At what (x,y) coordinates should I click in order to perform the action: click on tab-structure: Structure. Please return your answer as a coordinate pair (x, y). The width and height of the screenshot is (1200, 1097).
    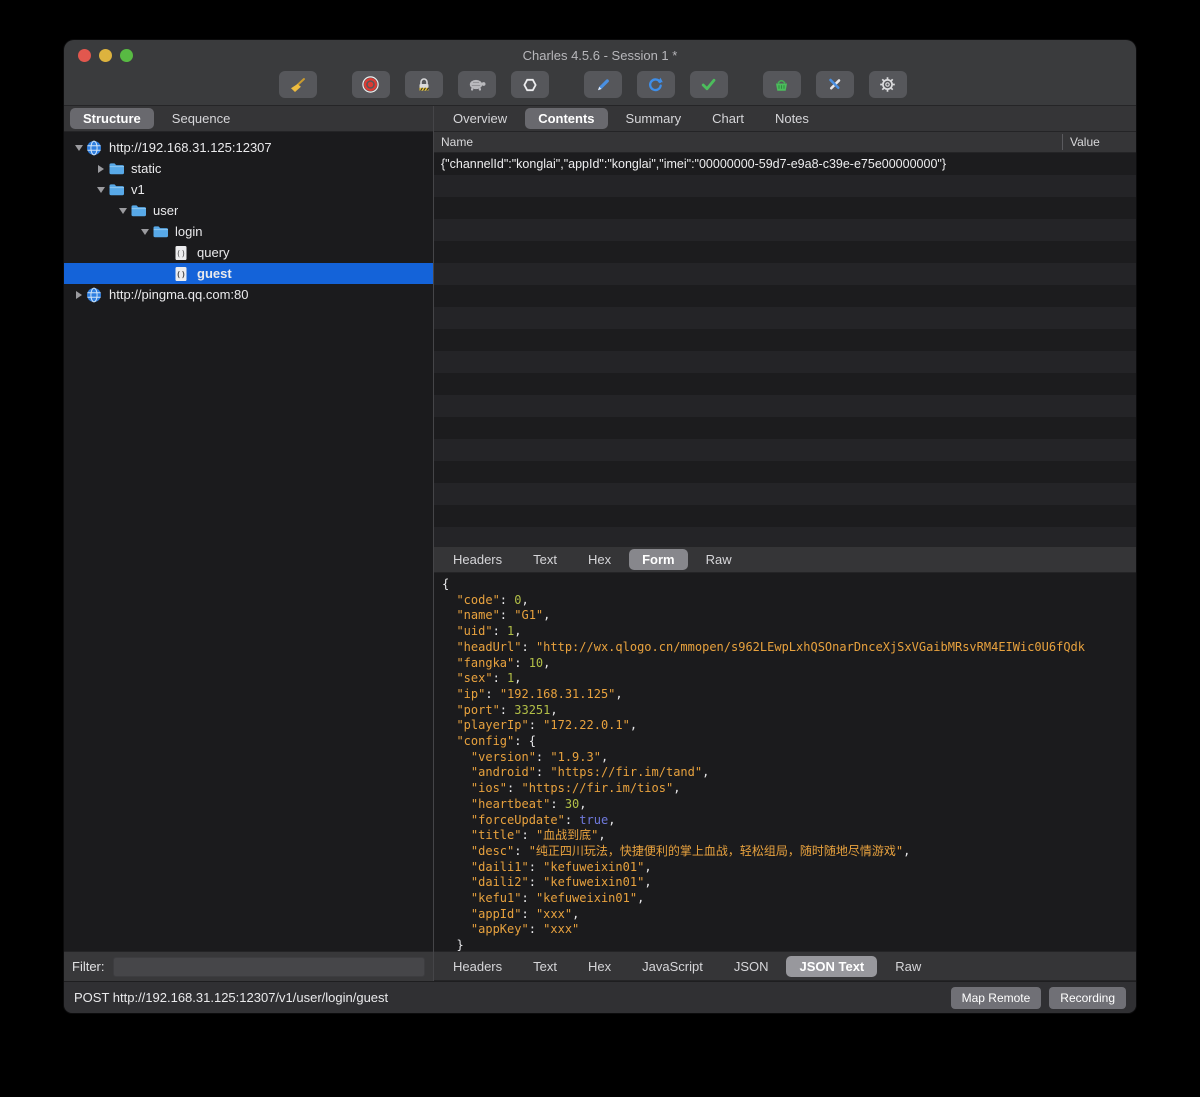
    Looking at the image, I should click on (112, 118).